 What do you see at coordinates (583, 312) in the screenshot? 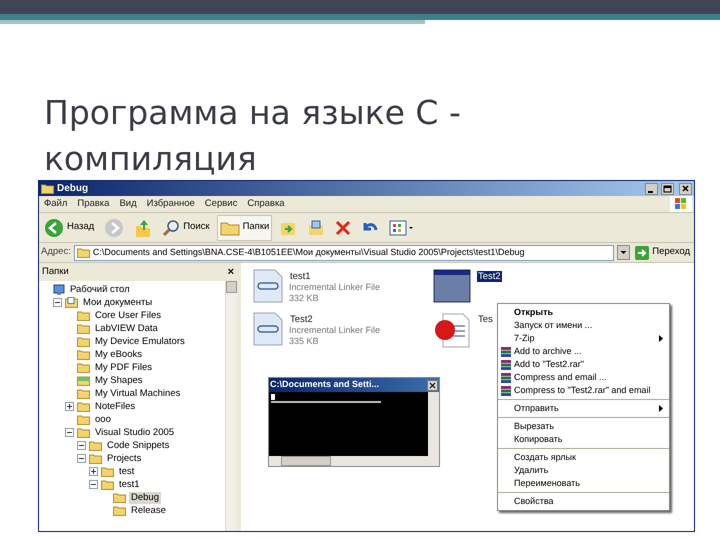
I see `context-menu-item: Открыть` at bounding box center [583, 312].